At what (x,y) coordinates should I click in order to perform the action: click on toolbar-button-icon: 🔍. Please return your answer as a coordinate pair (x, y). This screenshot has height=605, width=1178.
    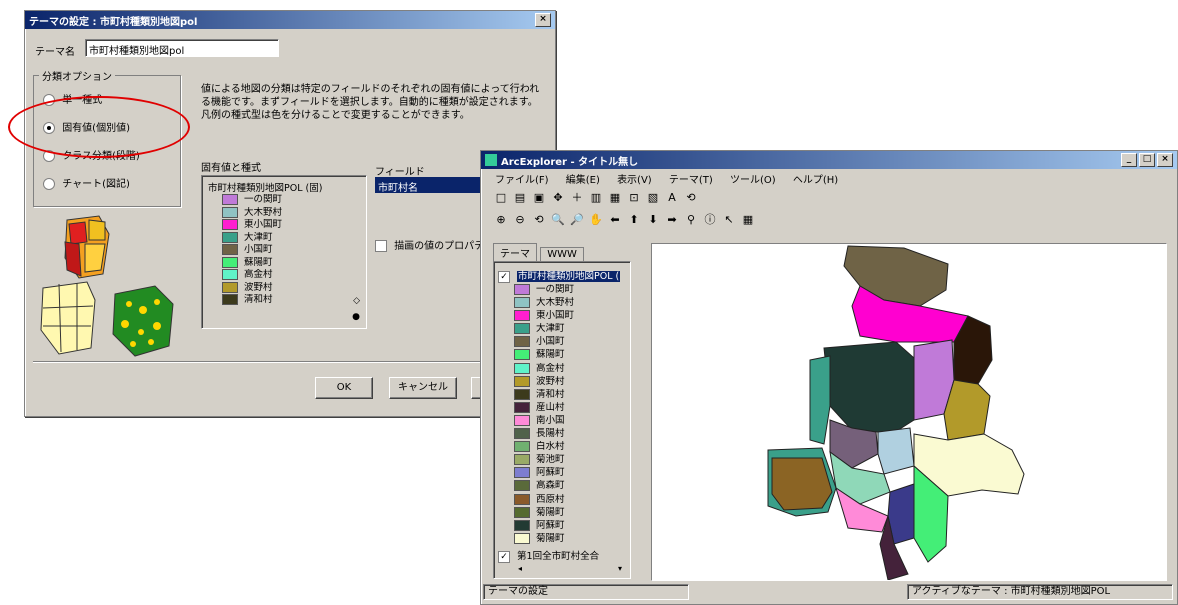
    Looking at the image, I should click on (558, 220).